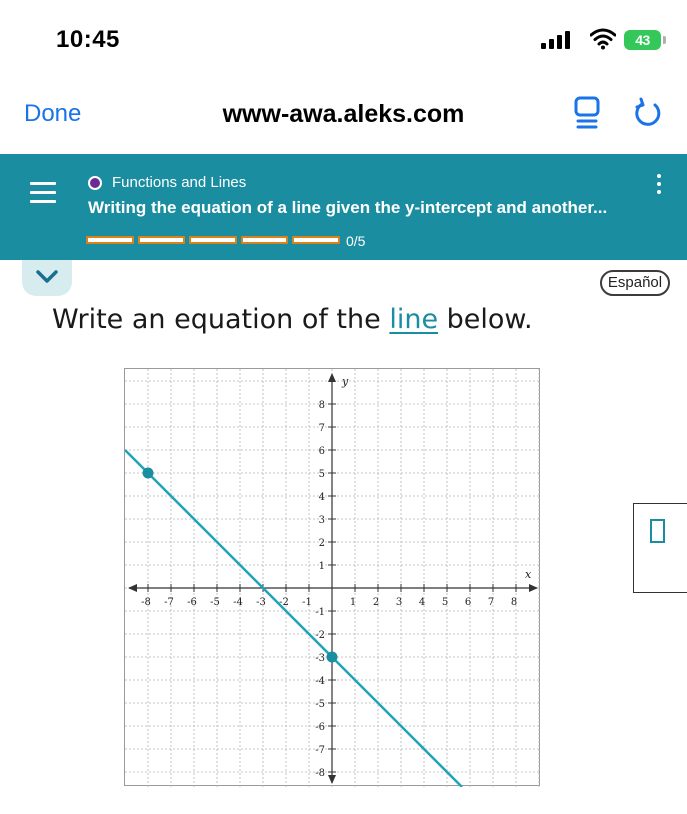 The image size is (687, 814). What do you see at coordinates (642, 40) in the screenshot?
I see `battery-level: 43` at bounding box center [642, 40].